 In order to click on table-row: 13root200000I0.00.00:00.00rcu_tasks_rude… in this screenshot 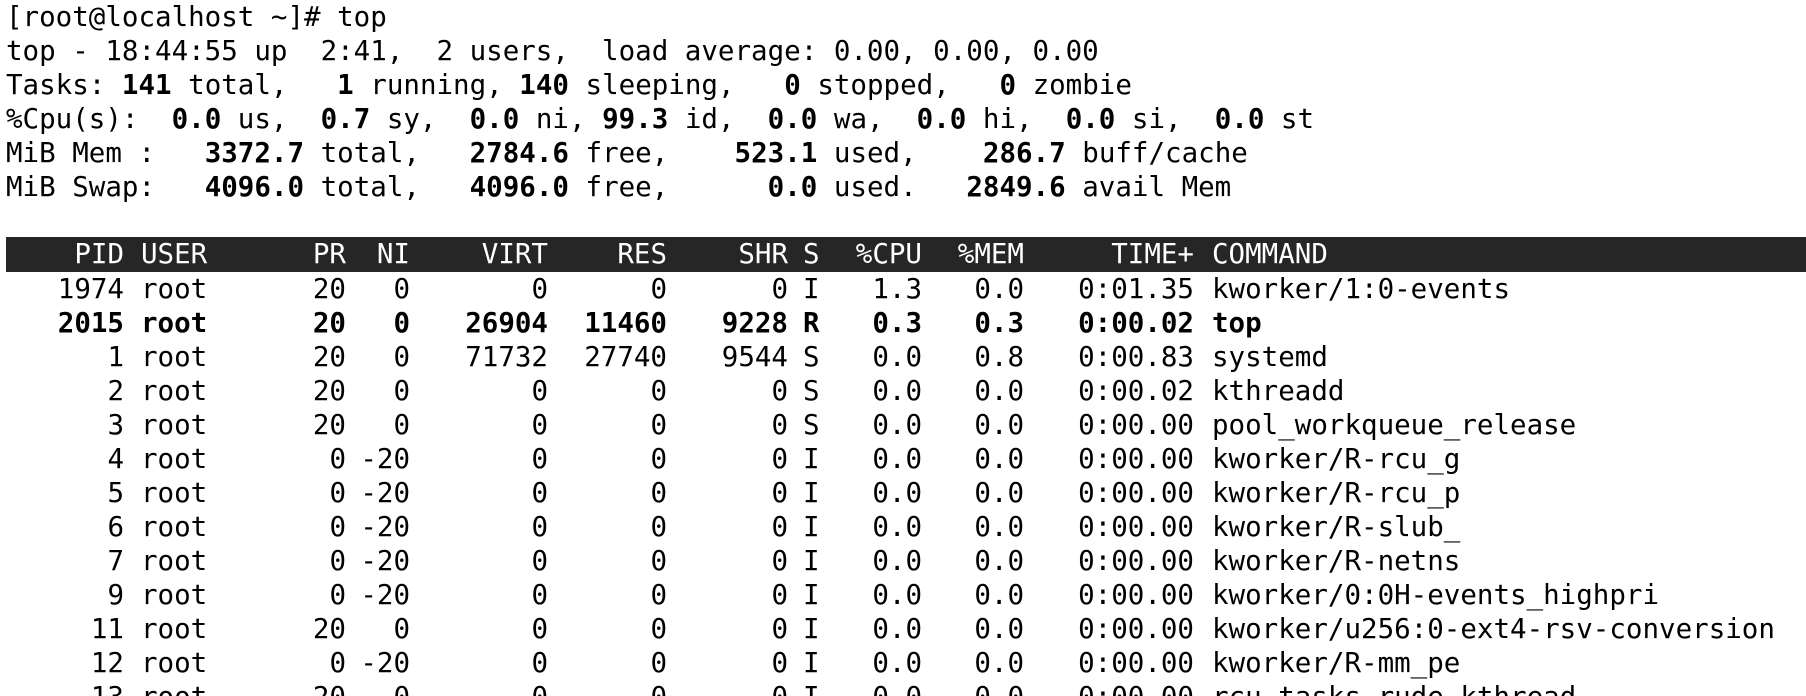, I will do `click(903, 688)`.